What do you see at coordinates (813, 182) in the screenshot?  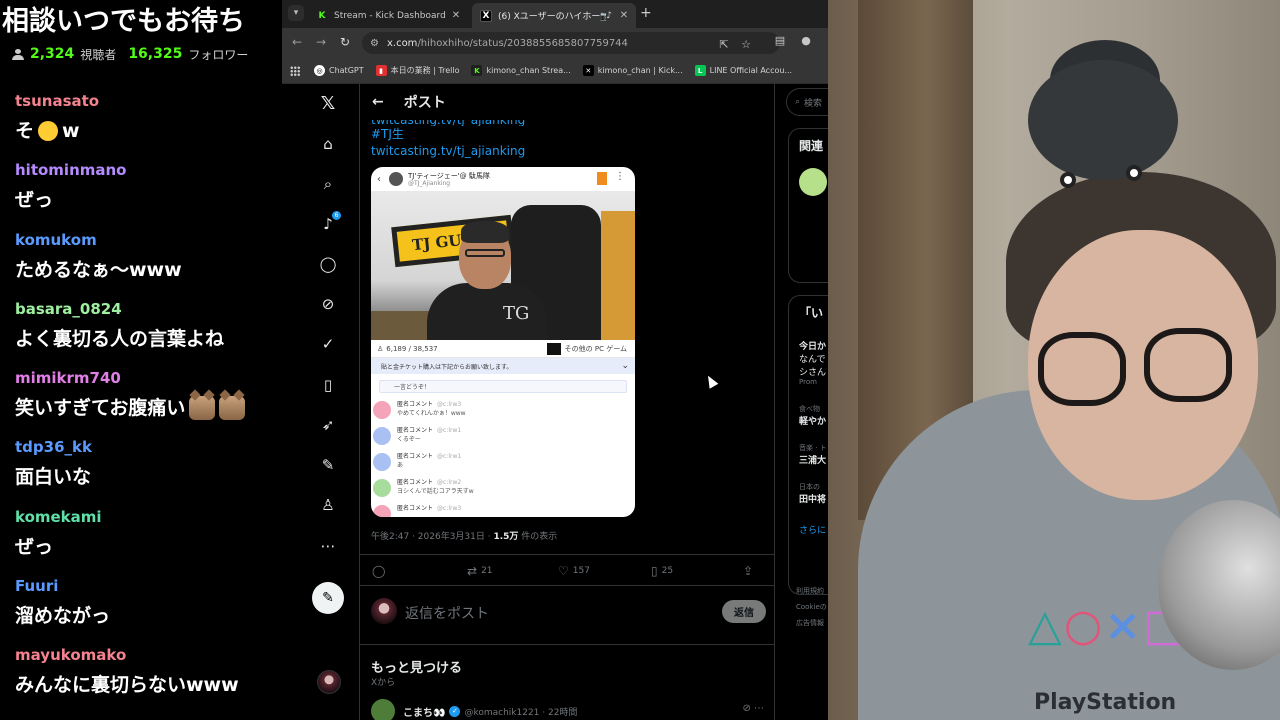 I see `related-avatar` at bounding box center [813, 182].